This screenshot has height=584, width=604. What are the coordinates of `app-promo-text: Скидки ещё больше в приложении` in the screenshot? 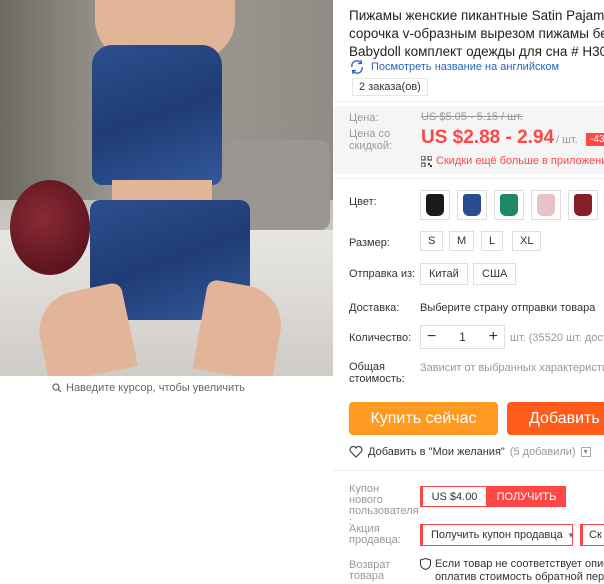 It's located at (520, 161).